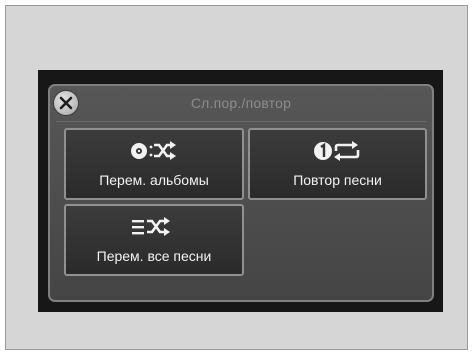 The image size is (473, 355). I want to click on repeat-one-icon, so click(337, 152).